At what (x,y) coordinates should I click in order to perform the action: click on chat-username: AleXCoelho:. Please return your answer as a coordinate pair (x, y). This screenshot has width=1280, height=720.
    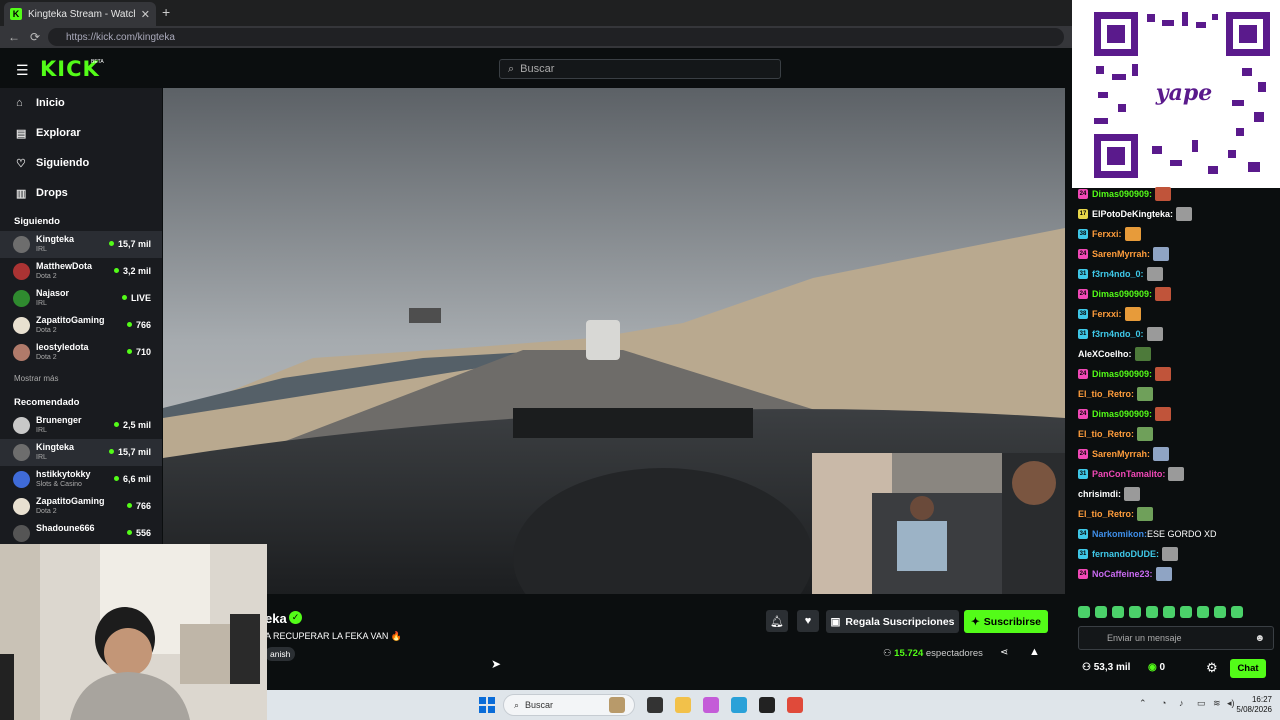
    Looking at the image, I should click on (1105, 354).